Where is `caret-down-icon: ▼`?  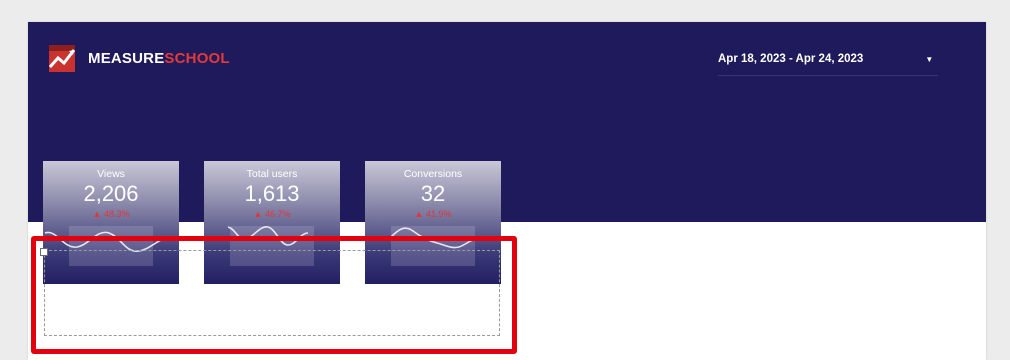 caret-down-icon: ▼ is located at coordinates (929, 59).